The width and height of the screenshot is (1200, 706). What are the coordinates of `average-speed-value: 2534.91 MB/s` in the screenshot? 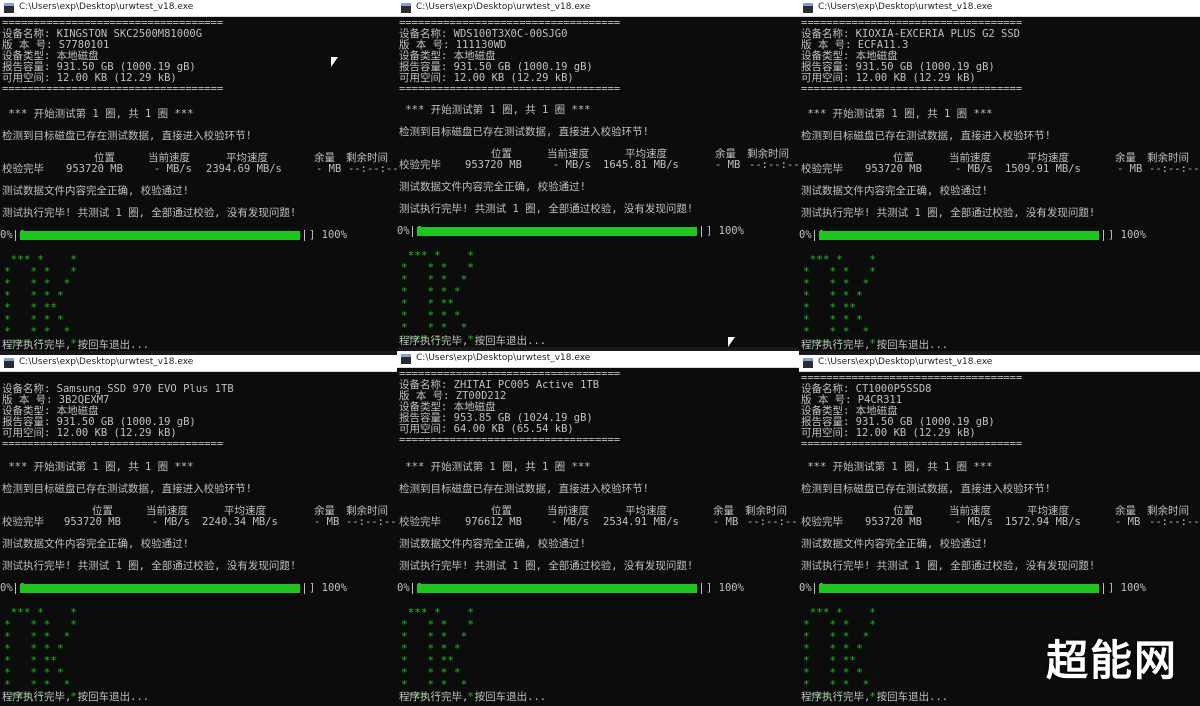 It's located at (641, 522).